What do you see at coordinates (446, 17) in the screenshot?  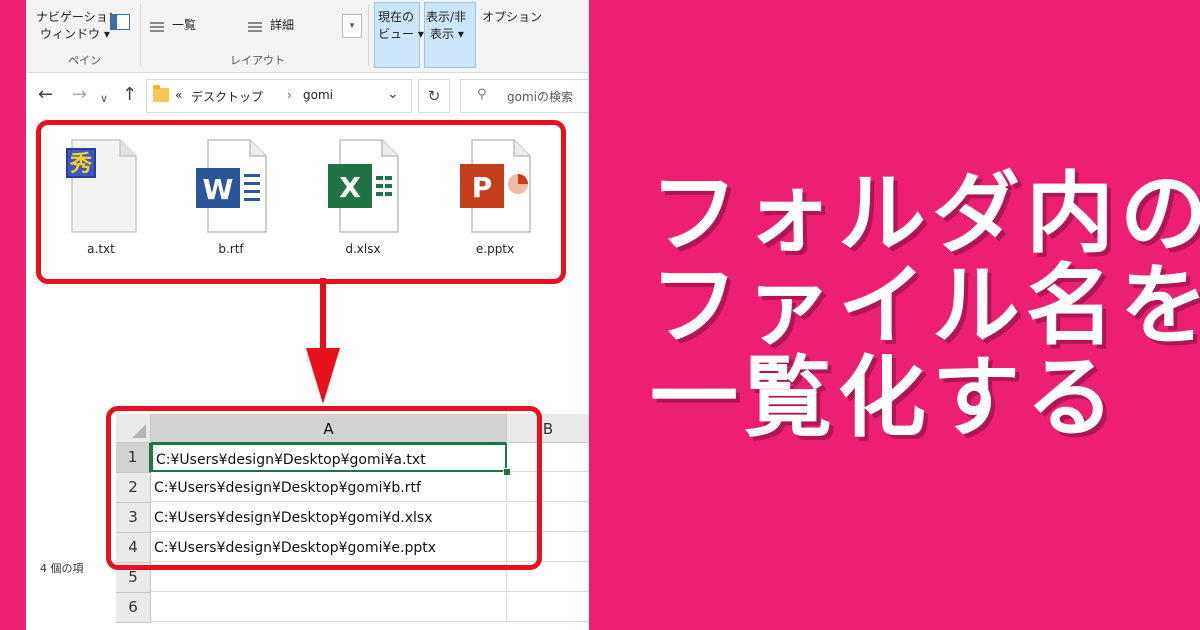 I see `show-hide-line1: 表示/非` at bounding box center [446, 17].